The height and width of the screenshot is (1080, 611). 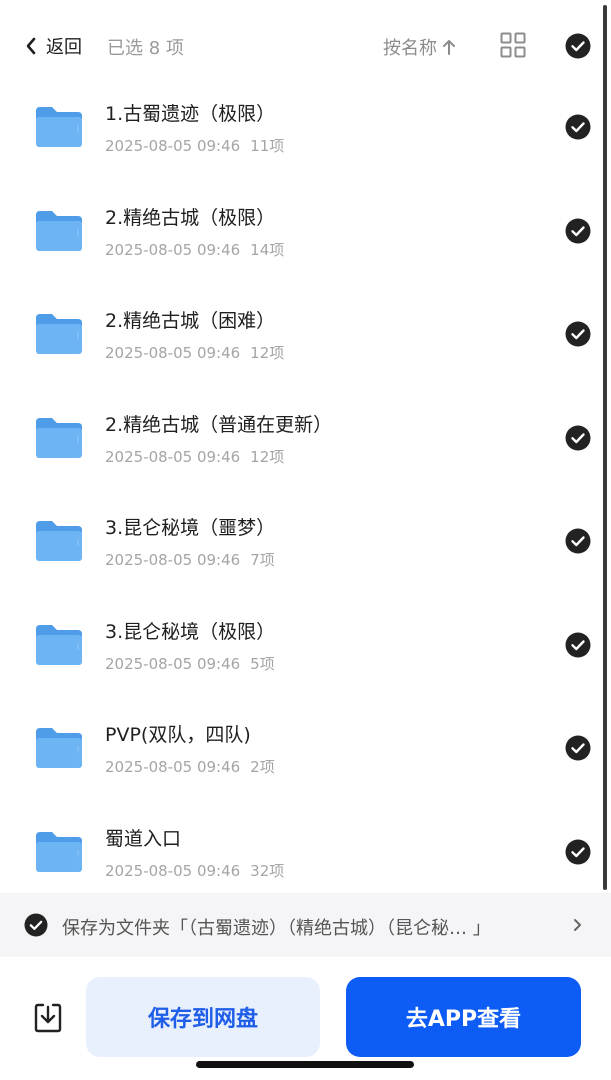 What do you see at coordinates (31, 46) in the screenshot?
I see `chevron-left-icon` at bounding box center [31, 46].